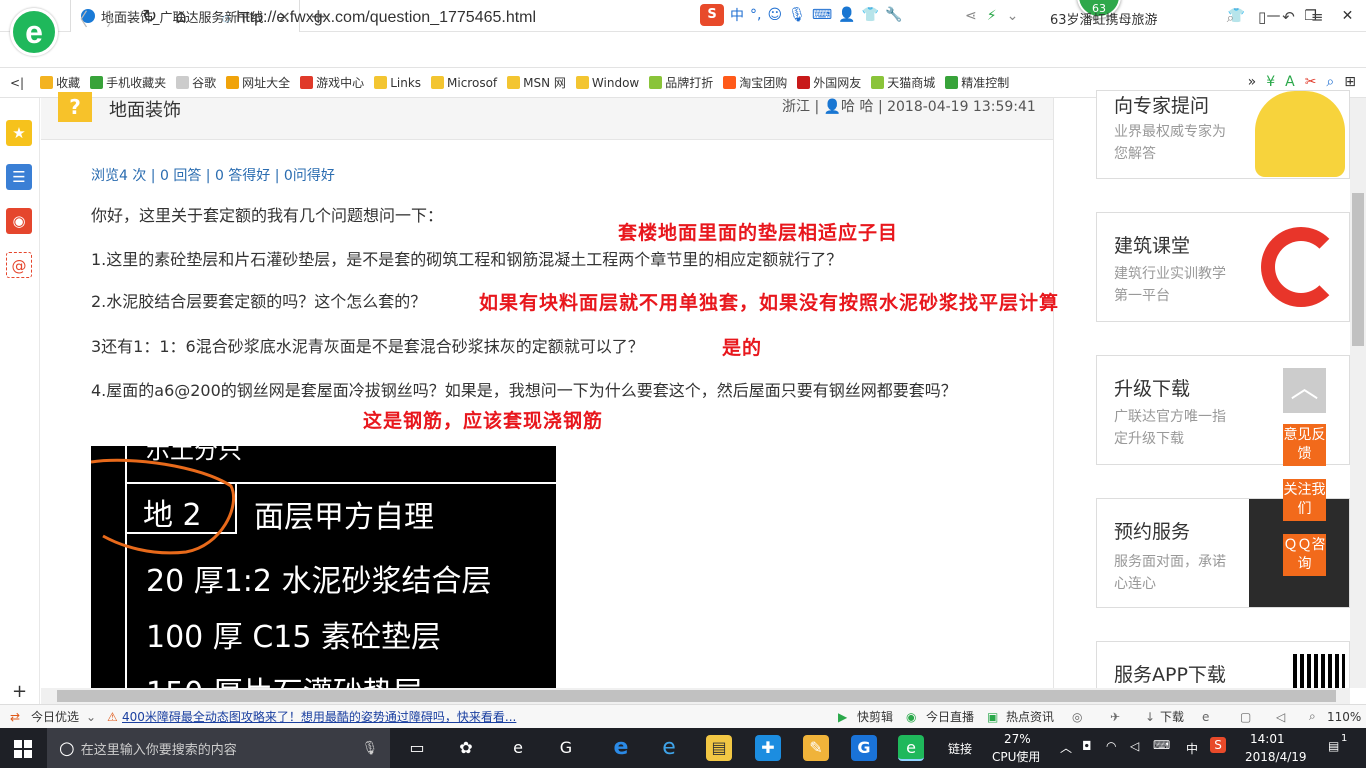 Image resolution: width=1366 pixels, height=768 pixels. I want to click on scissors-icon: ✂, so click(1311, 82).